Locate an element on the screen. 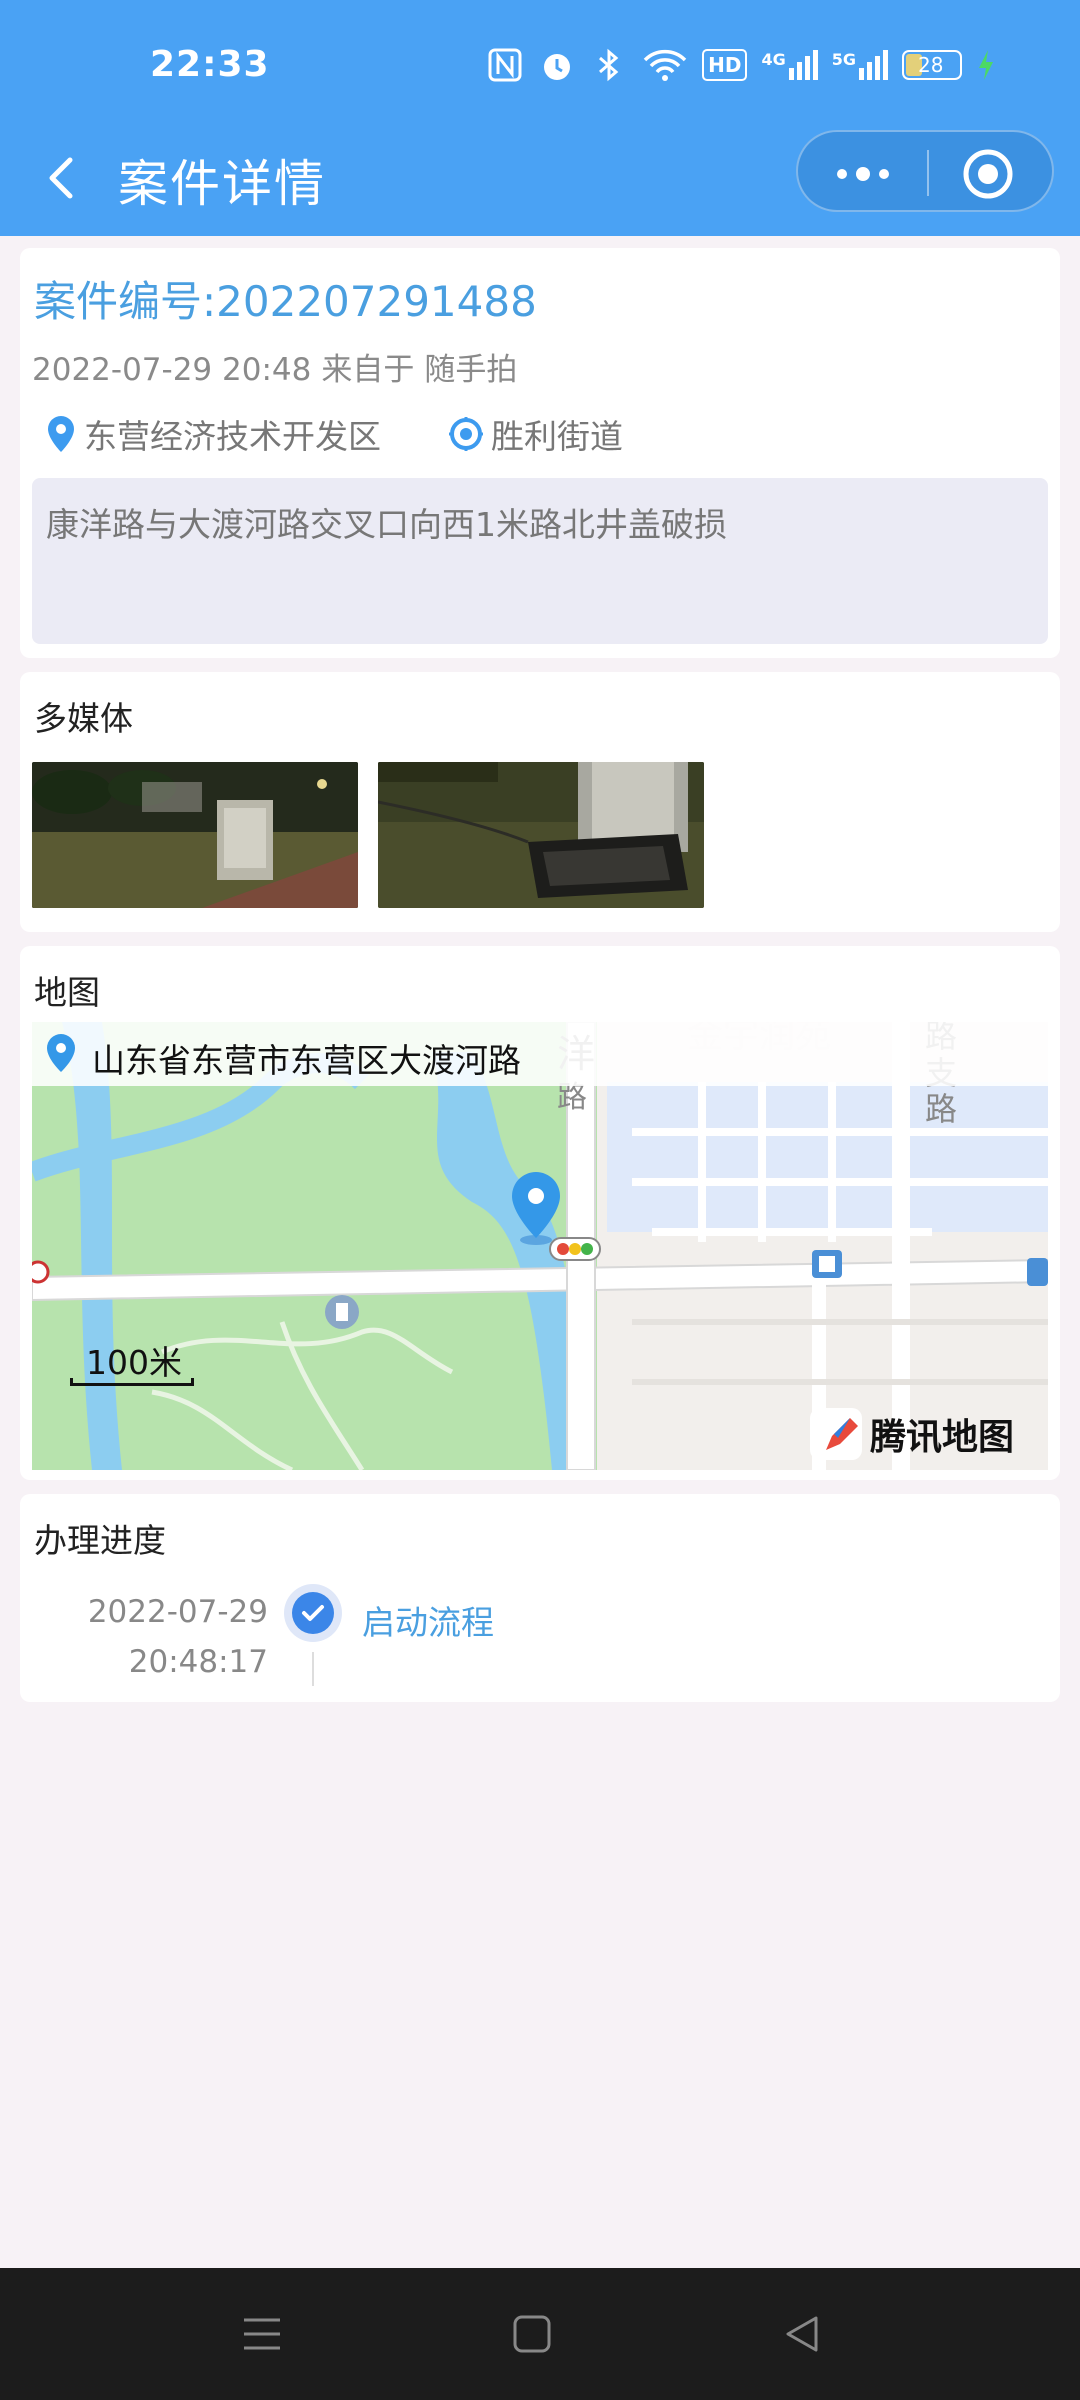  system-navigation-bar is located at coordinates (540, 2334).